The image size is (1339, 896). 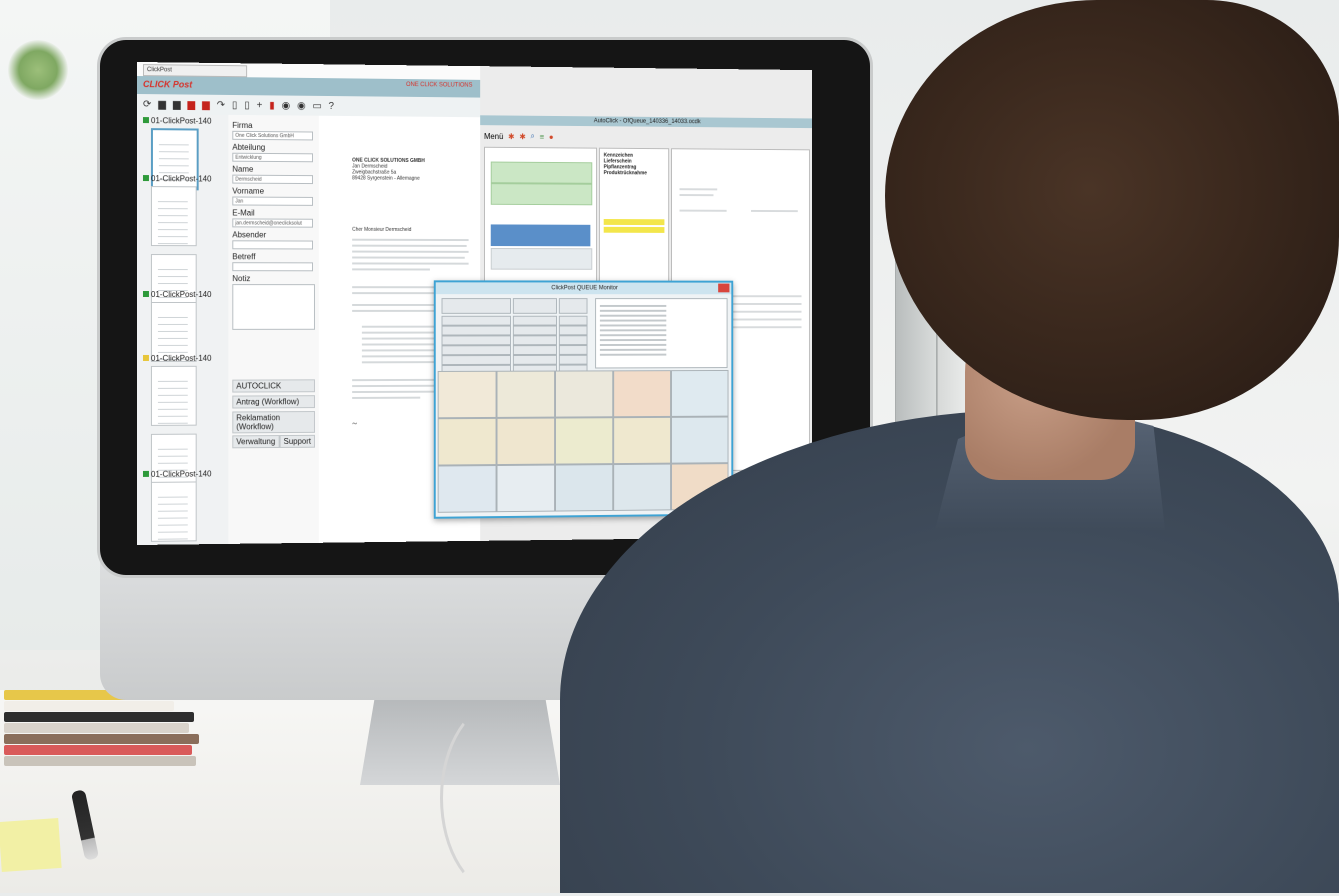 What do you see at coordinates (316, 105) in the screenshot?
I see `book-icon: ▭` at bounding box center [316, 105].